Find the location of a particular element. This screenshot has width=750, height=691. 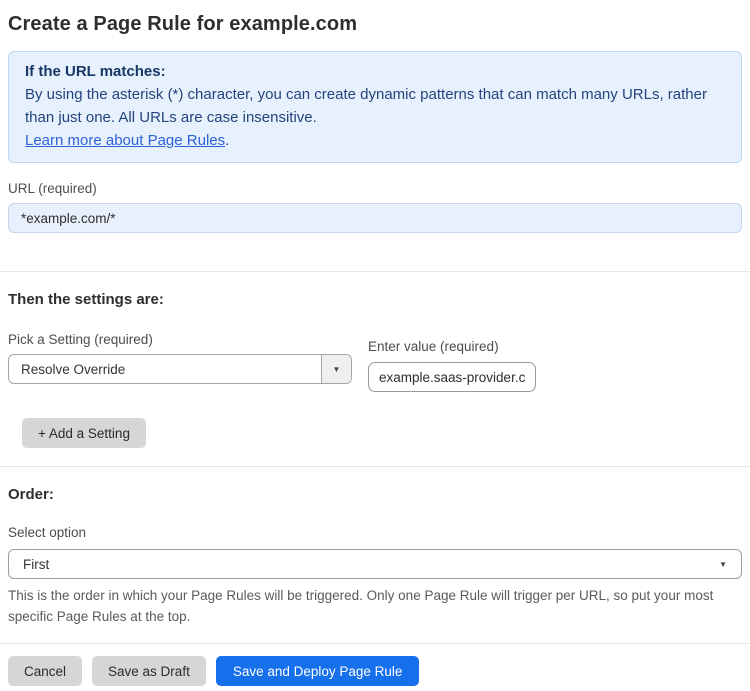

enter-value-label: Enter value (required) is located at coordinates (433, 346).